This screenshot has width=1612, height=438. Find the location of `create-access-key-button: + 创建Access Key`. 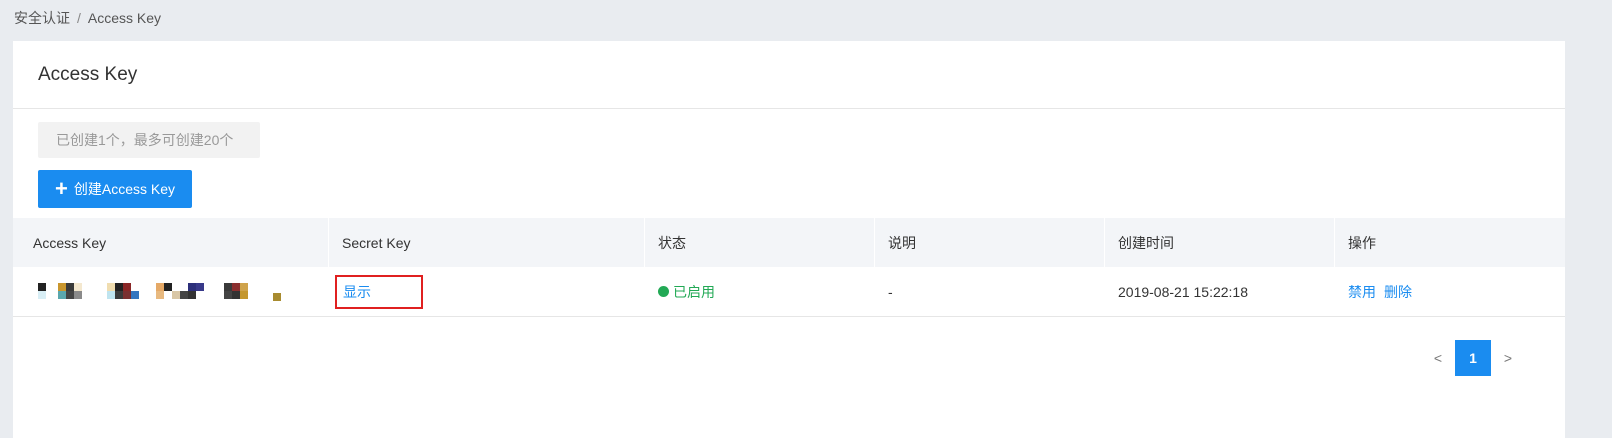

create-access-key-button: + 创建Access Key is located at coordinates (115, 189).